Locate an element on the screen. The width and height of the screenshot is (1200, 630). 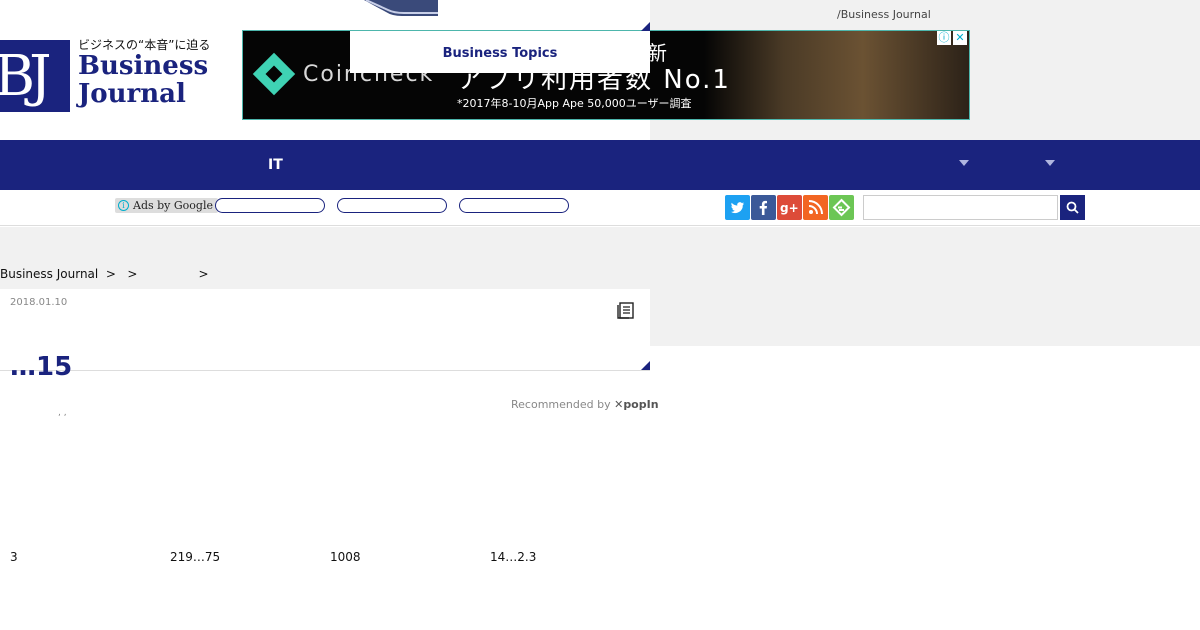
logo-mark: BJ is located at coordinates (35, 76).